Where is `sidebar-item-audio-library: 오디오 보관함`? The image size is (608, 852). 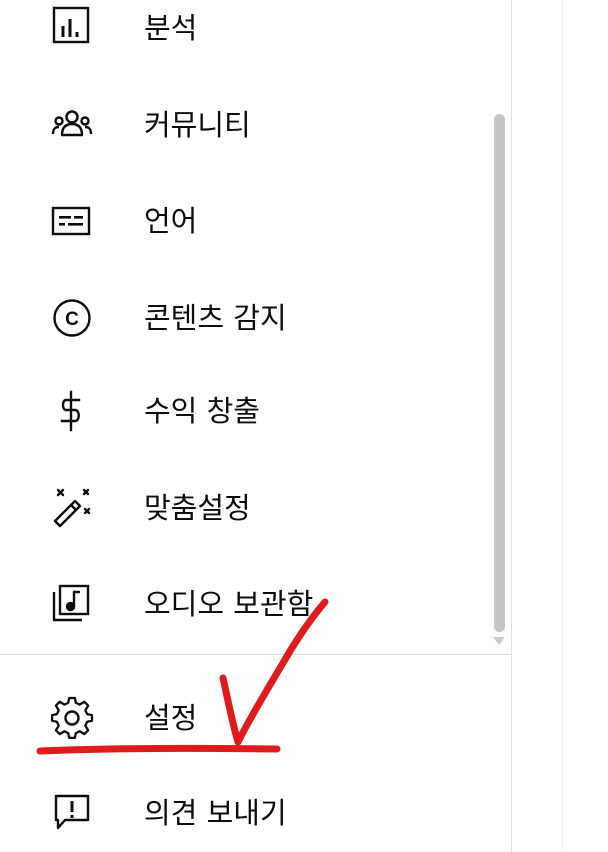
sidebar-item-audio-library: 오디오 보관함 is located at coordinates (245, 604).